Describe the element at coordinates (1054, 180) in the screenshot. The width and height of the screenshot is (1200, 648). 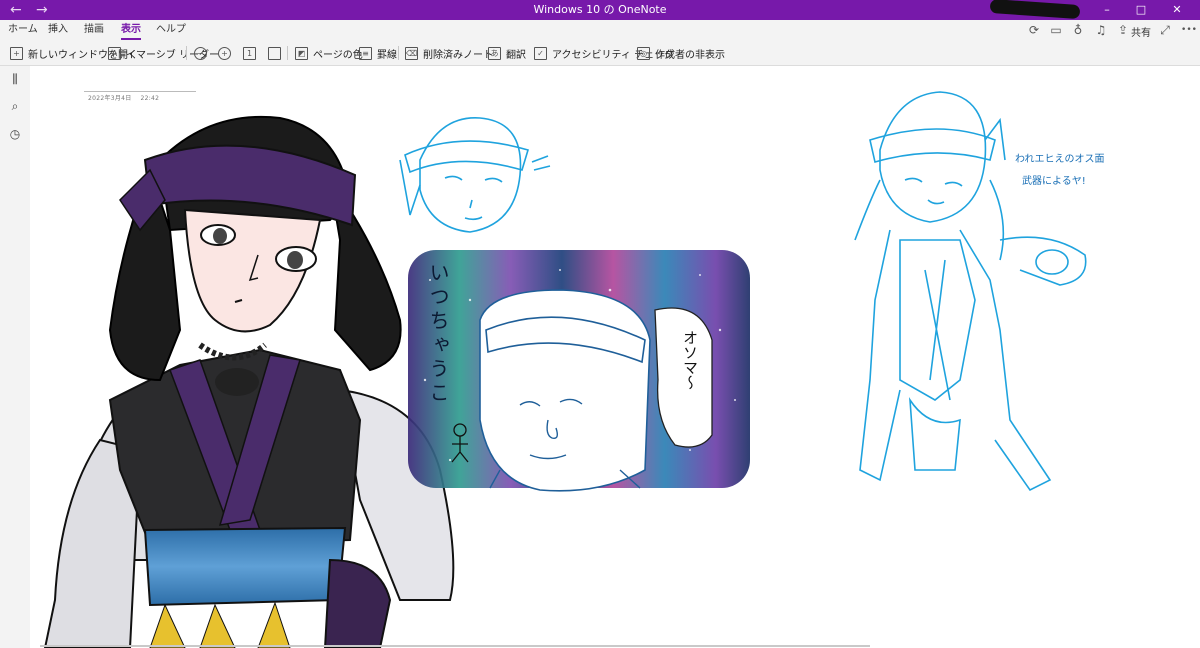
I see `sketch-caption-line2: 武器によるヤ!` at that location.